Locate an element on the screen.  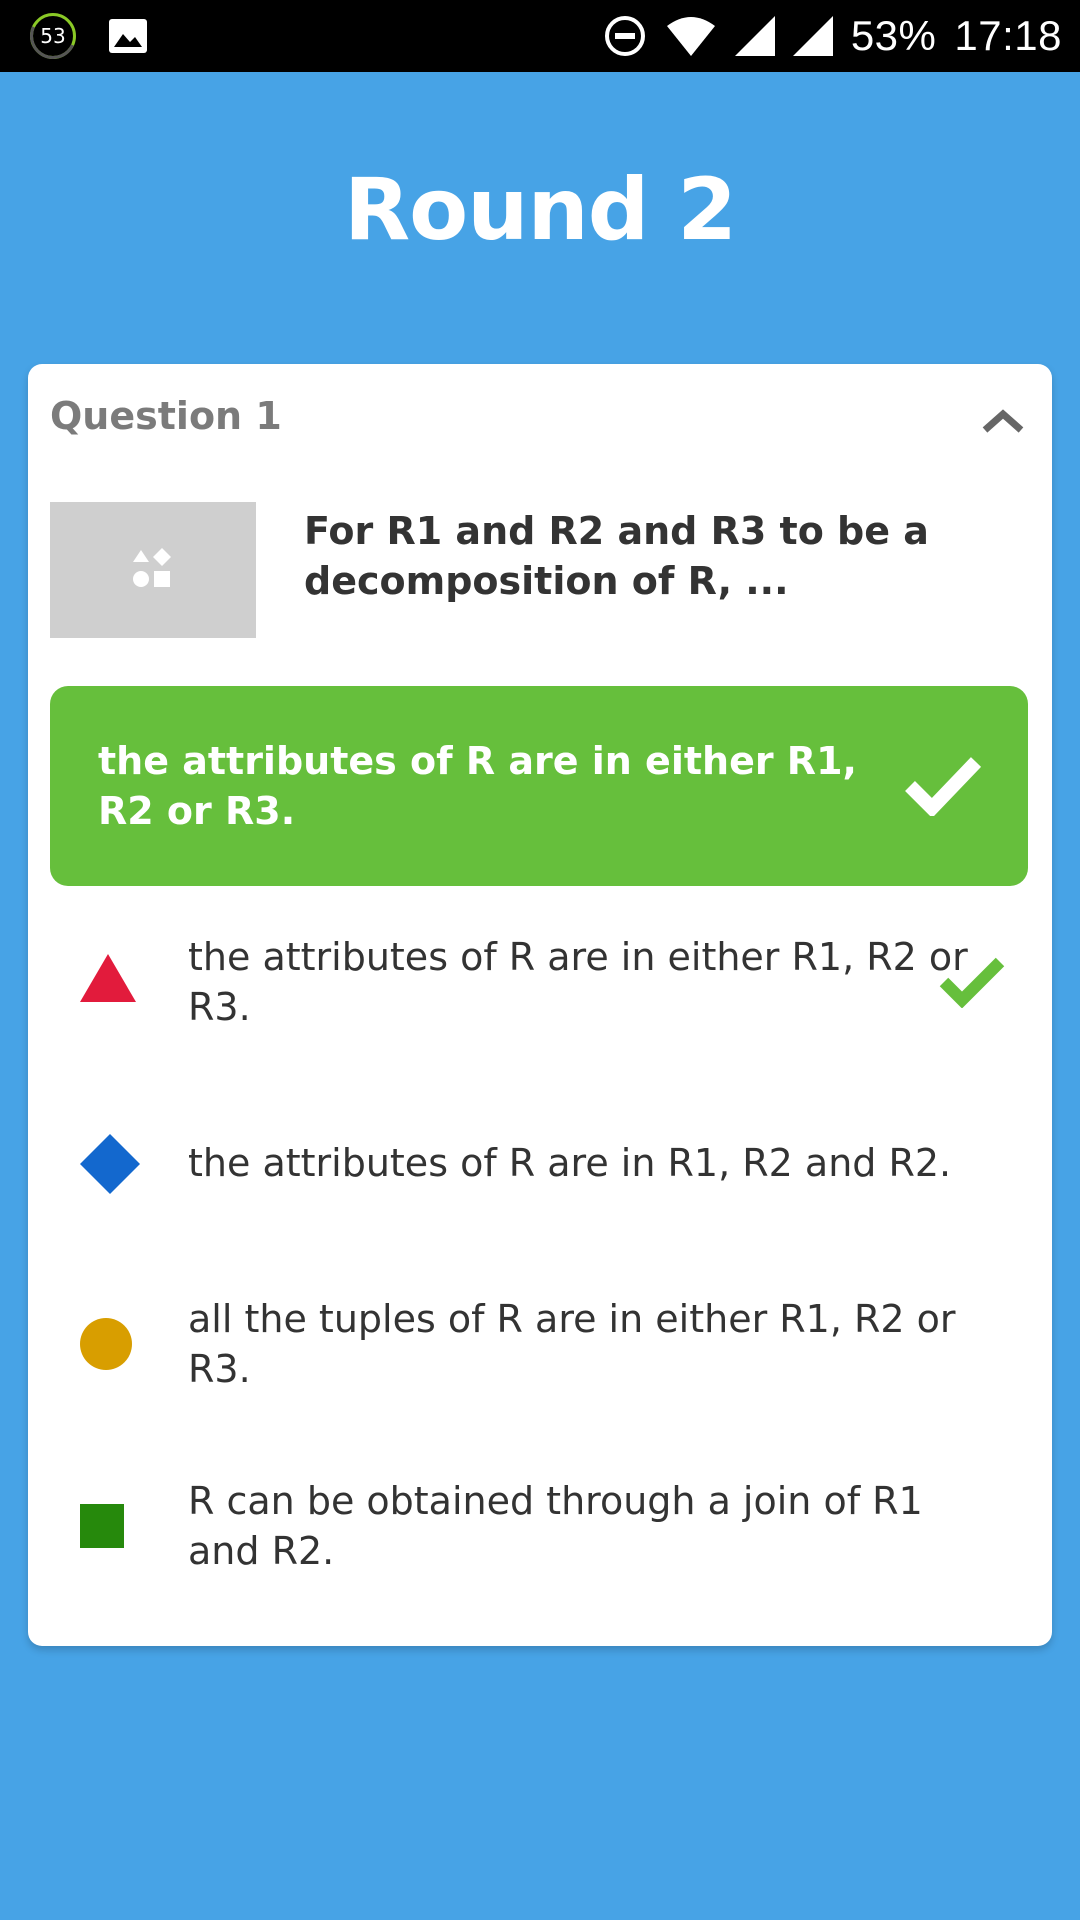
collapse-button is located at coordinates (1003, 420).